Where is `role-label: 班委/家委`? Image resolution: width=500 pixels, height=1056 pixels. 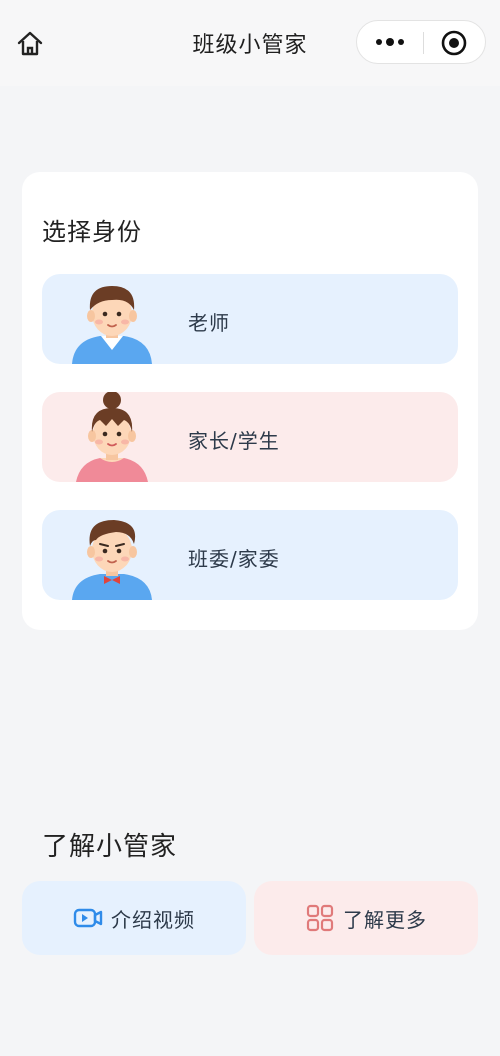
role-label: 班委/家委 is located at coordinates (234, 559).